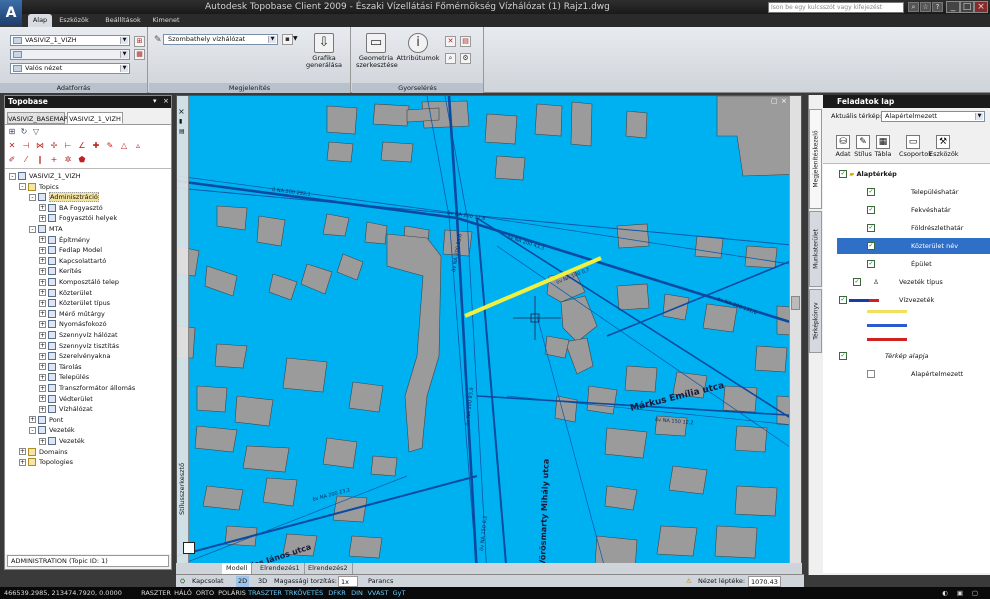  I want to click on save-icon: ▪, so click(287, 39).